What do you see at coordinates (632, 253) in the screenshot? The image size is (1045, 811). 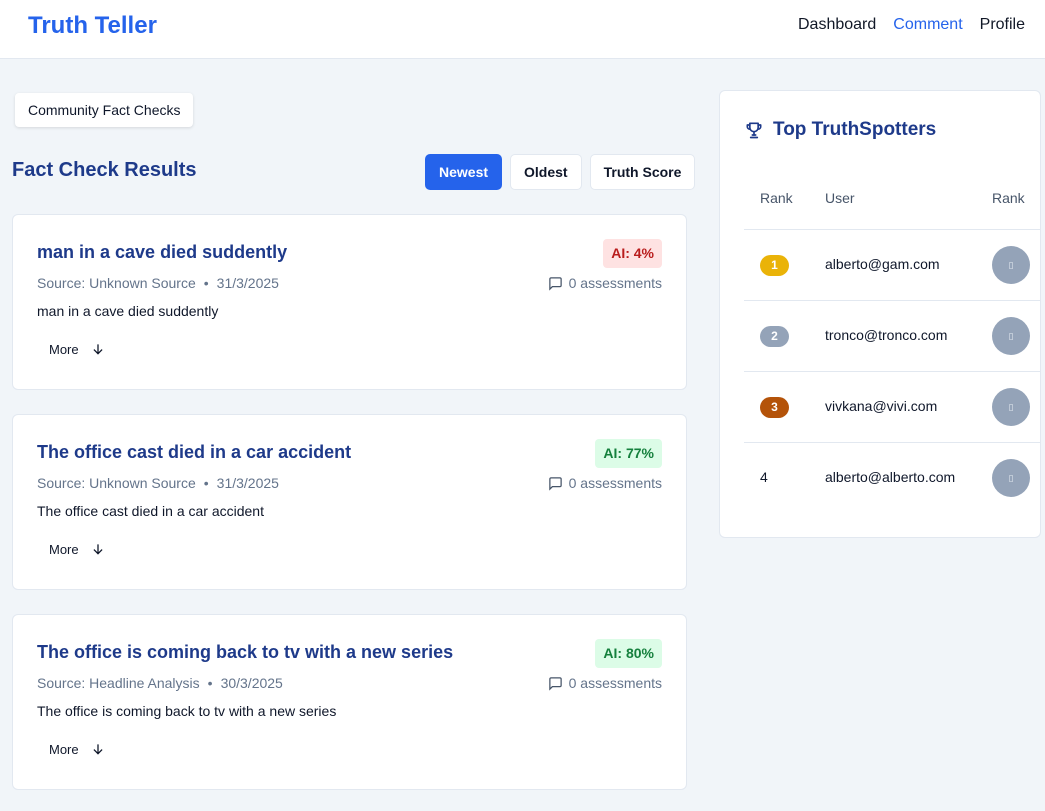 I see `ai-score-badge: AI: 4%` at bounding box center [632, 253].